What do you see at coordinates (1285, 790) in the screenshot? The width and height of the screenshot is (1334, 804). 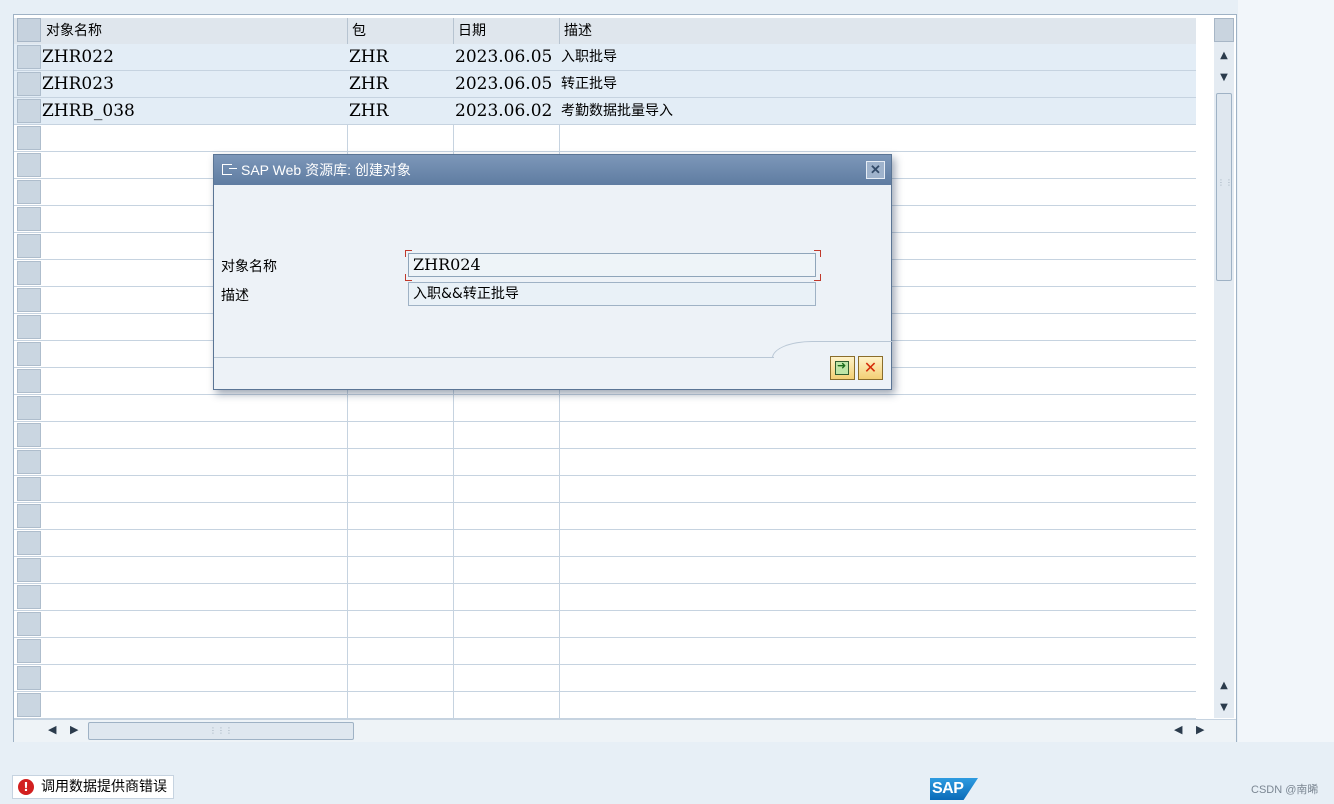 I see `watermark: CSDN @南晞` at bounding box center [1285, 790].